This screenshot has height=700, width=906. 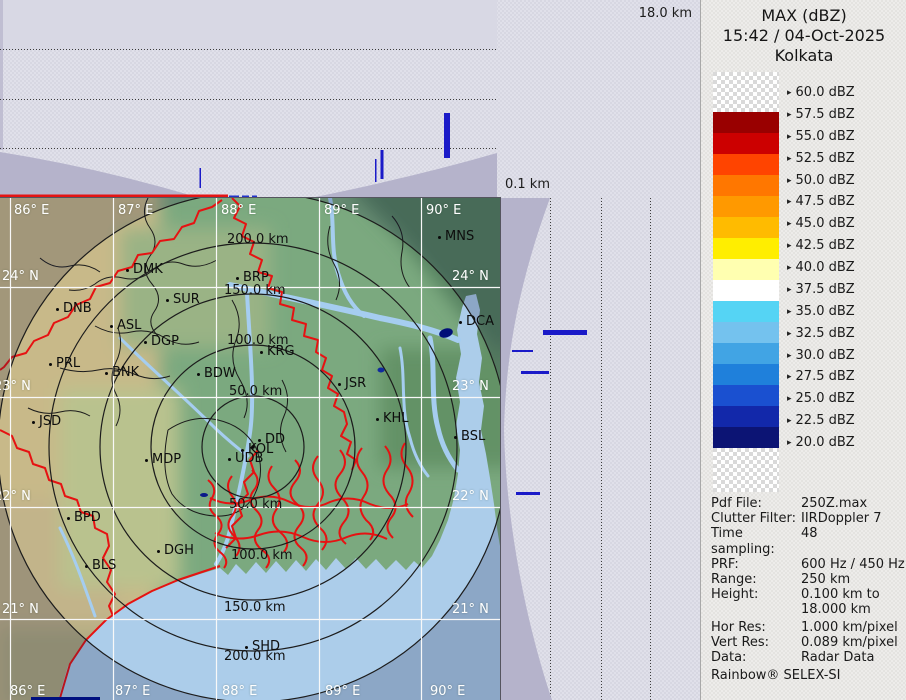 I want to click on city-label: BNK, so click(x=126, y=372).